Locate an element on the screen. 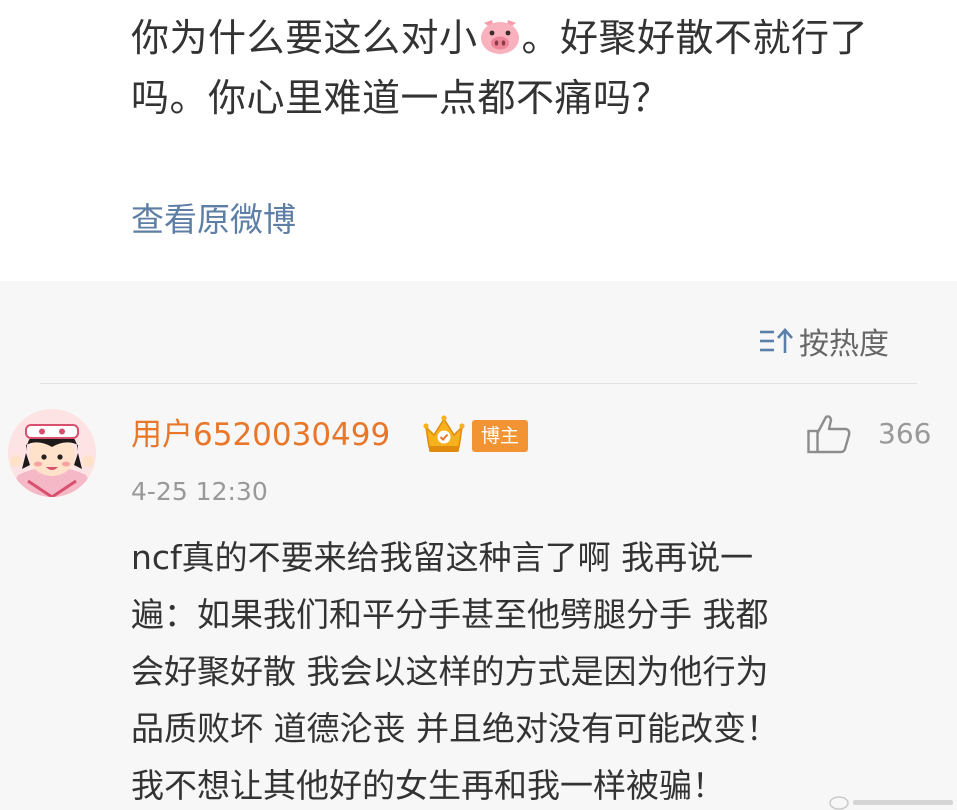 The width and height of the screenshot is (957, 810). avatar is located at coordinates (52, 453).